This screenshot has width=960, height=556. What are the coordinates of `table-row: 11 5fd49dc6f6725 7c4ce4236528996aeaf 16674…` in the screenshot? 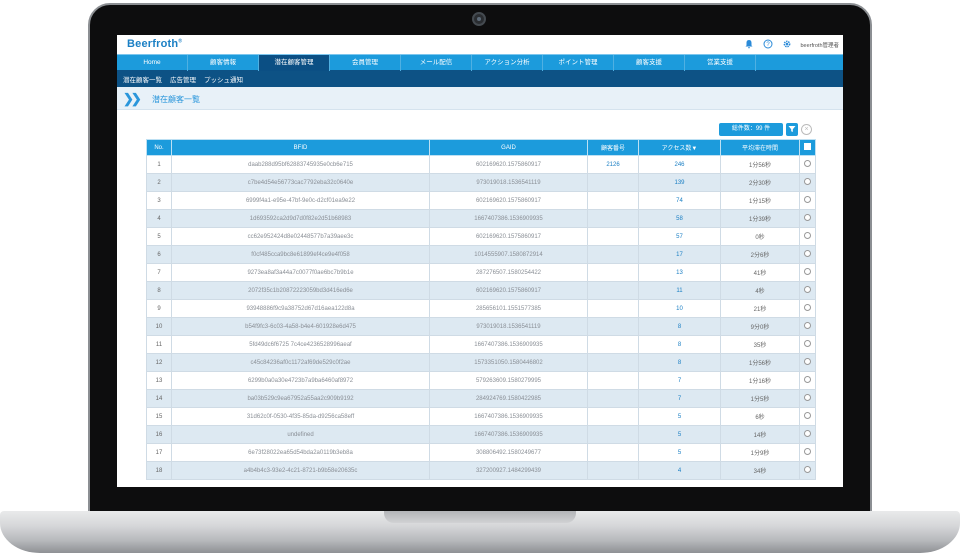 It's located at (481, 344).